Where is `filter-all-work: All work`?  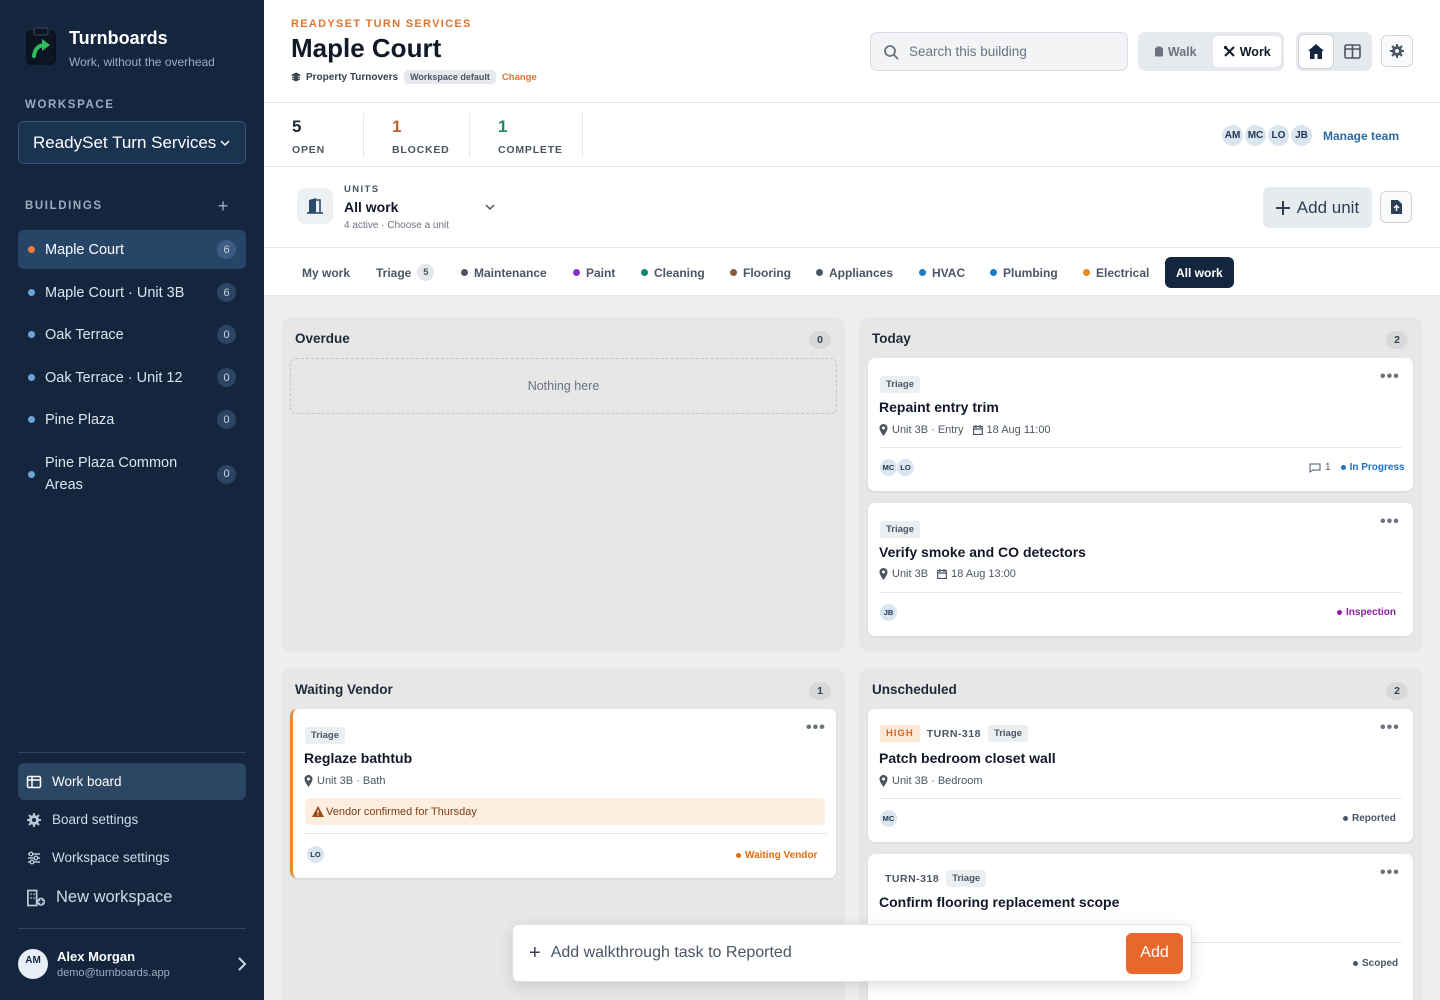 filter-all-work: All work is located at coordinates (1199, 272).